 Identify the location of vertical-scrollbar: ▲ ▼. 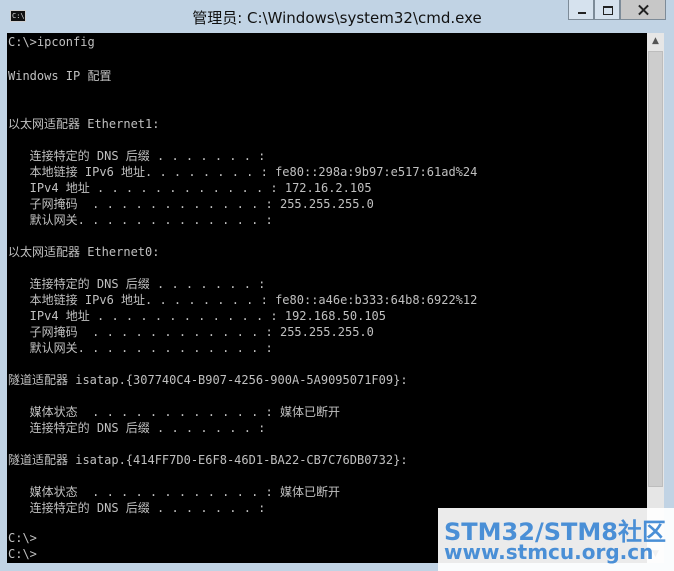
(655, 298).